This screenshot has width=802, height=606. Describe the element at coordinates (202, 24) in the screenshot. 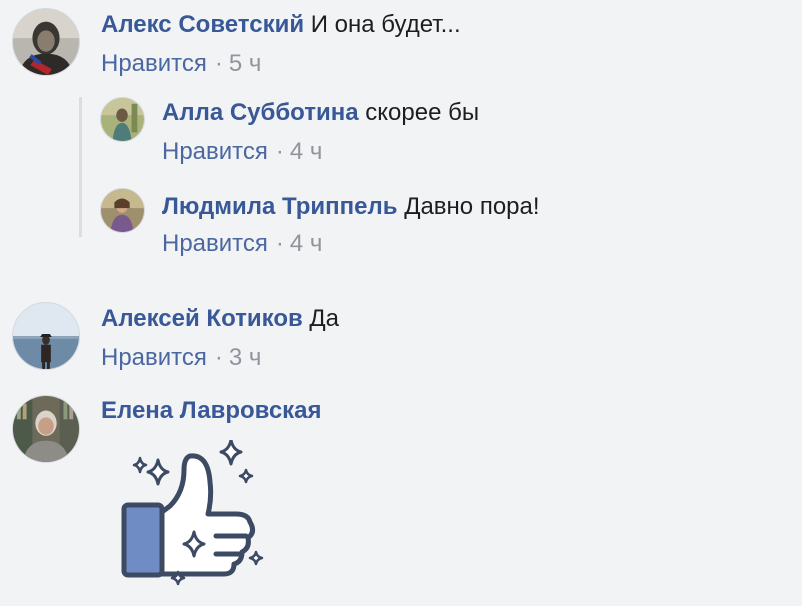

I see `comment-author: Алекс Советский` at that location.